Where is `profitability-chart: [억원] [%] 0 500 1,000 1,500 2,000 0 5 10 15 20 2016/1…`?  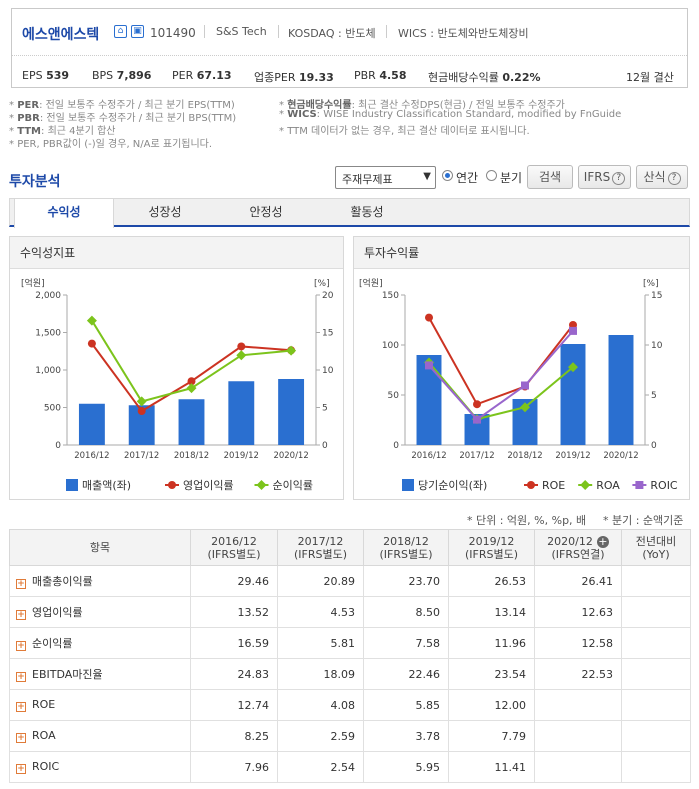
profitability-chart: [억원] [%] 0 500 1,000 1,500 2,000 0 5 10 15 20 2016/1… is located at coordinates (177, 384).